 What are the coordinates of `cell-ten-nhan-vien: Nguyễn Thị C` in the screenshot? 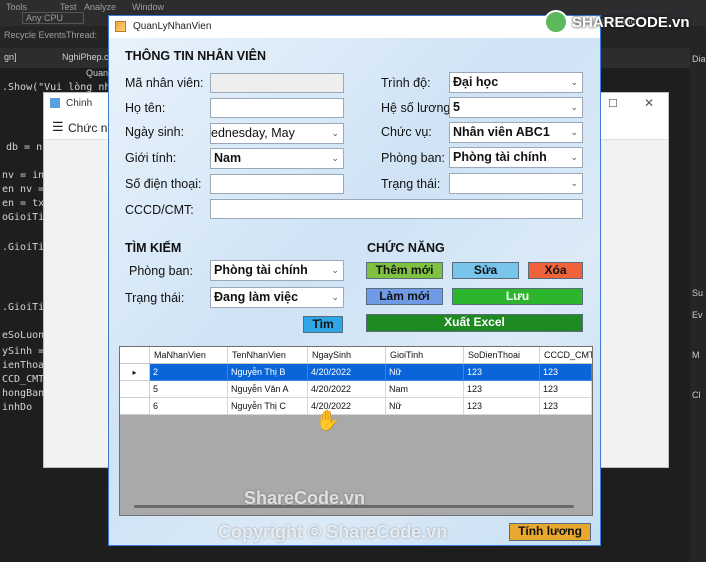 It's located at (268, 406).